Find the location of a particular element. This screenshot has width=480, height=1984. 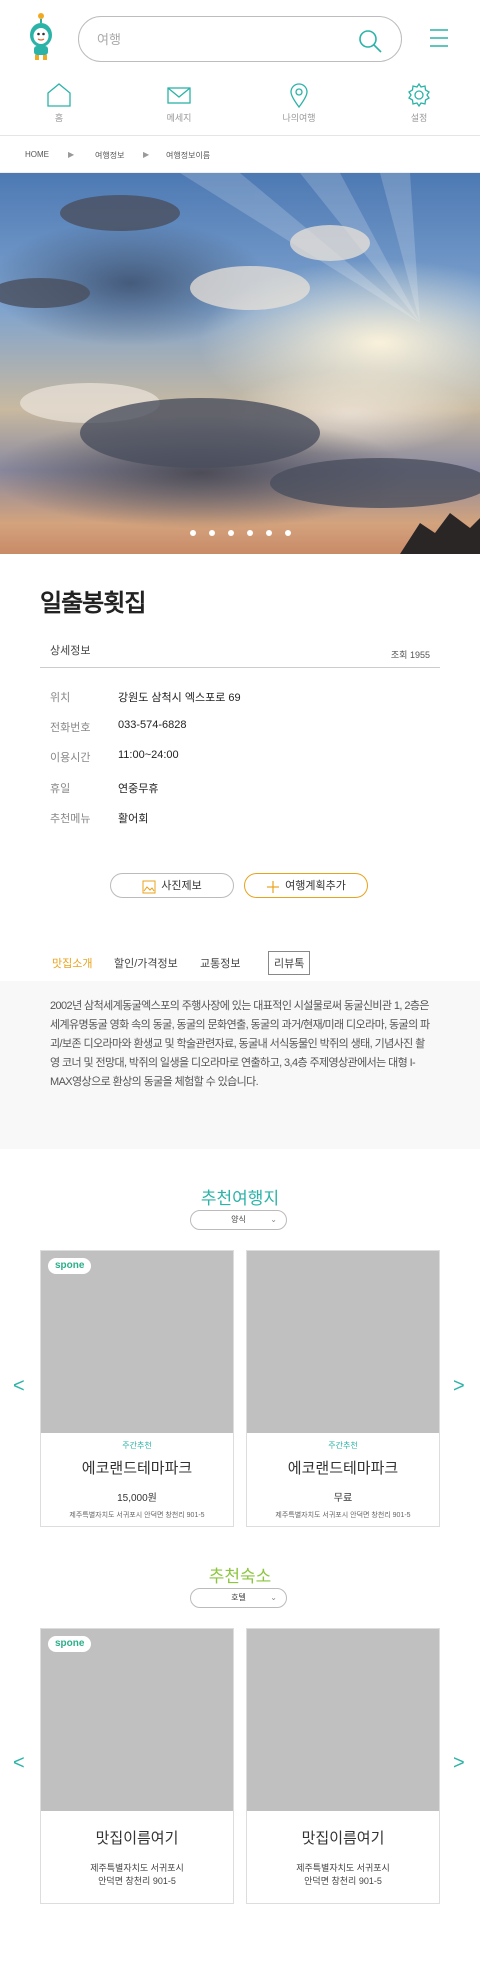

recommend-stay-title: 추천숙소 is located at coordinates (240, 1576).